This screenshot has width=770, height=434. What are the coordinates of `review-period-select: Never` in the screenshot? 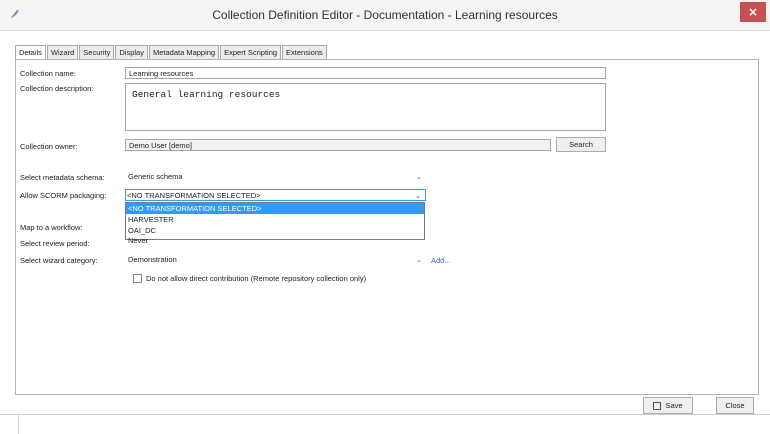 It's located at (275, 243).